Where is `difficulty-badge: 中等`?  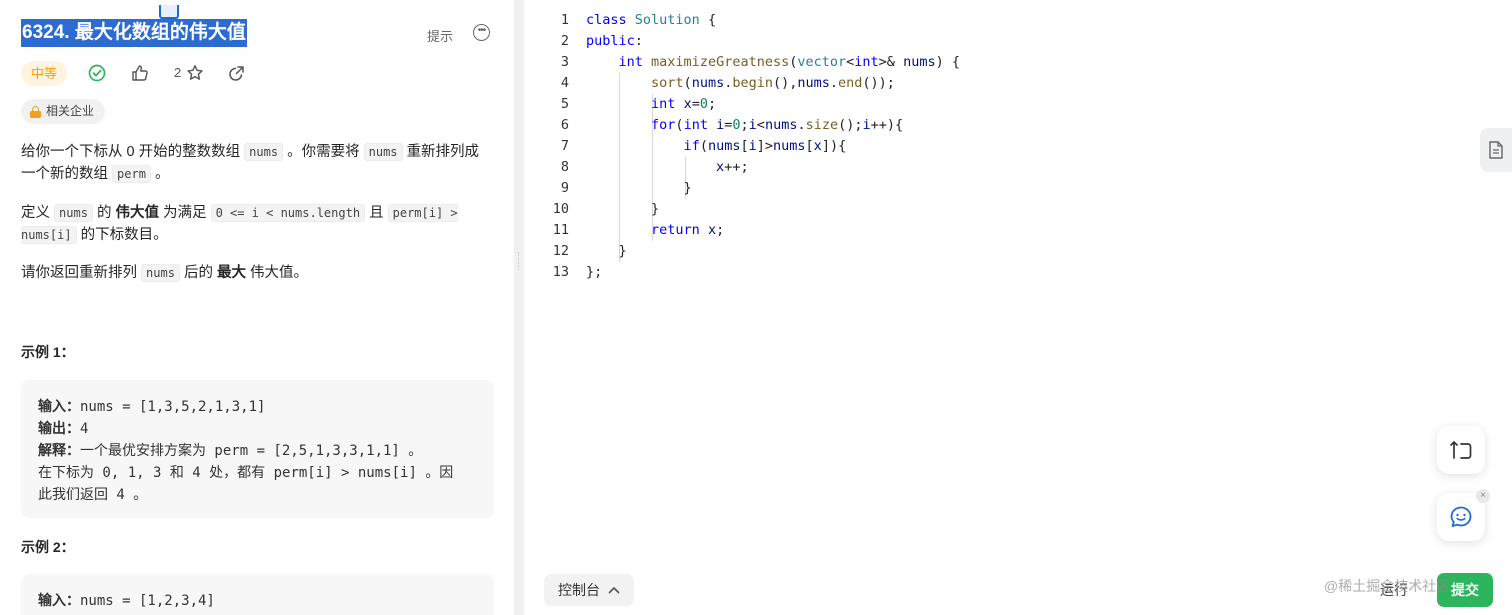 difficulty-badge: 中等 is located at coordinates (44, 73).